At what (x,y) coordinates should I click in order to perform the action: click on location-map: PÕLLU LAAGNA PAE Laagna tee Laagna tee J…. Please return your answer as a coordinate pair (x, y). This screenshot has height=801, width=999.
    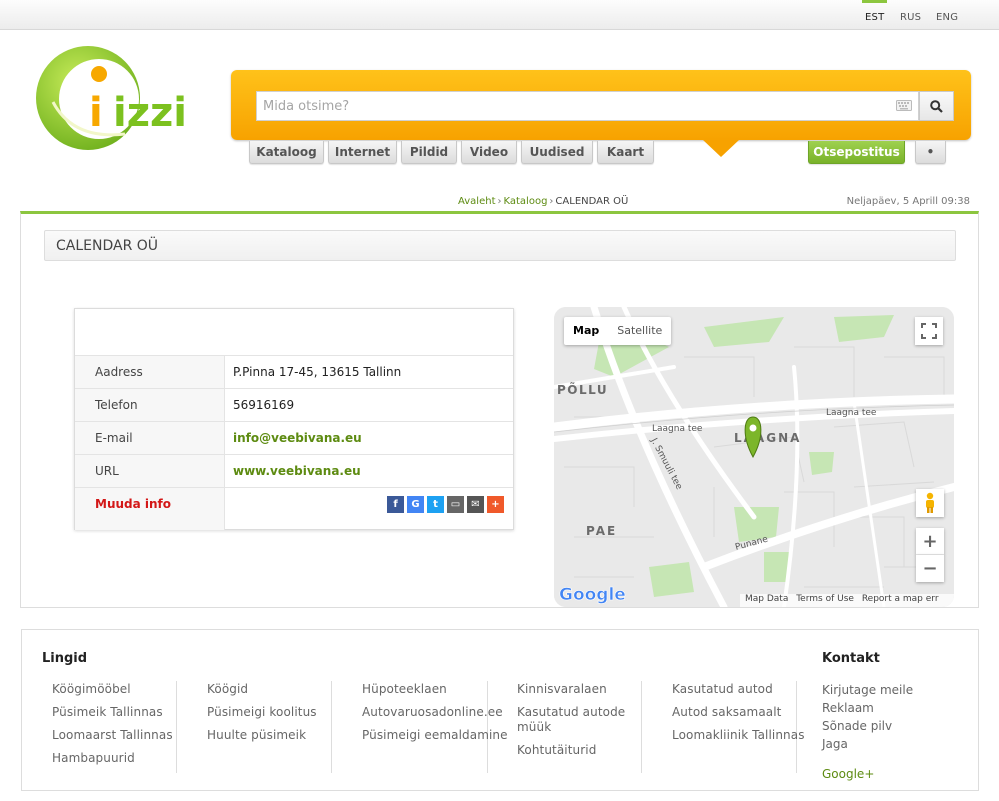
    Looking at the image, I should click on (754, 457).